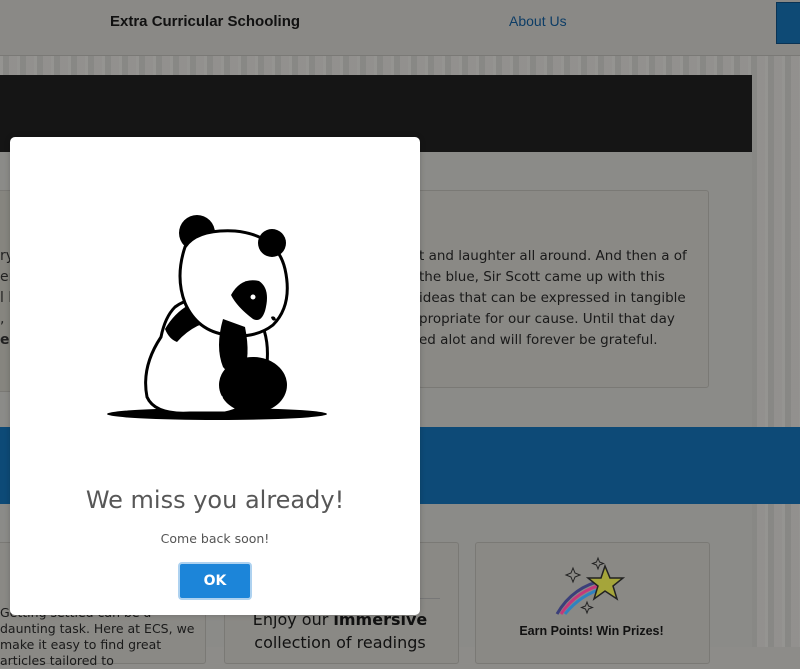  Describe the element at coordinates (217, 317) in the screenshot. I see `sad-panda-icon` at that location.